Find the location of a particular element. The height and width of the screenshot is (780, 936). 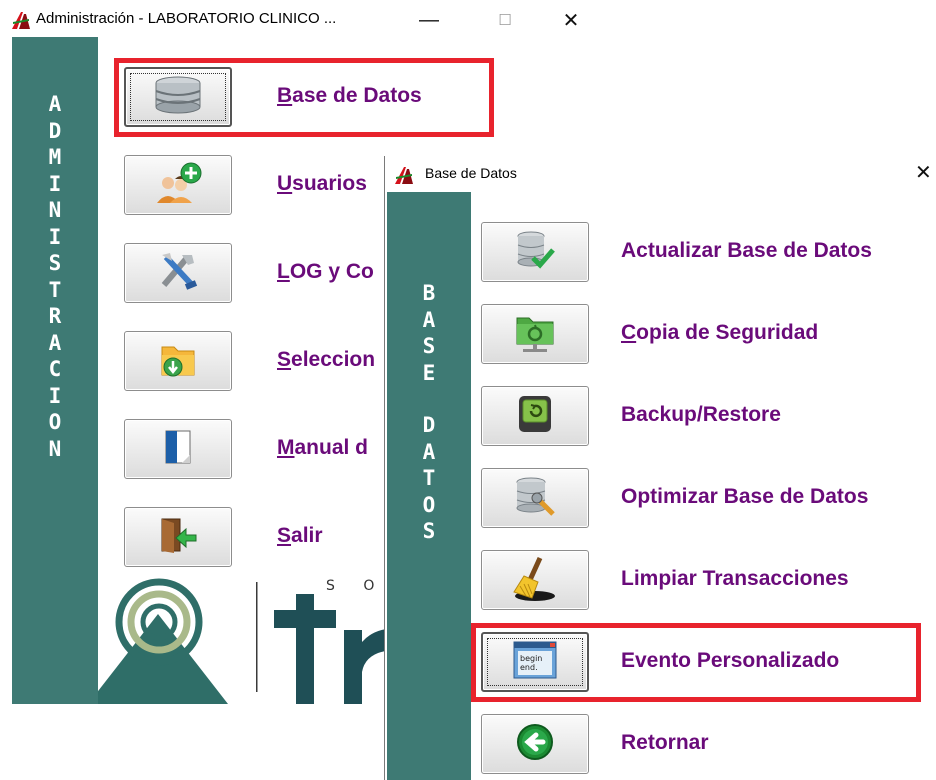

back-arrow-icon is located at coordinates (535, 744).